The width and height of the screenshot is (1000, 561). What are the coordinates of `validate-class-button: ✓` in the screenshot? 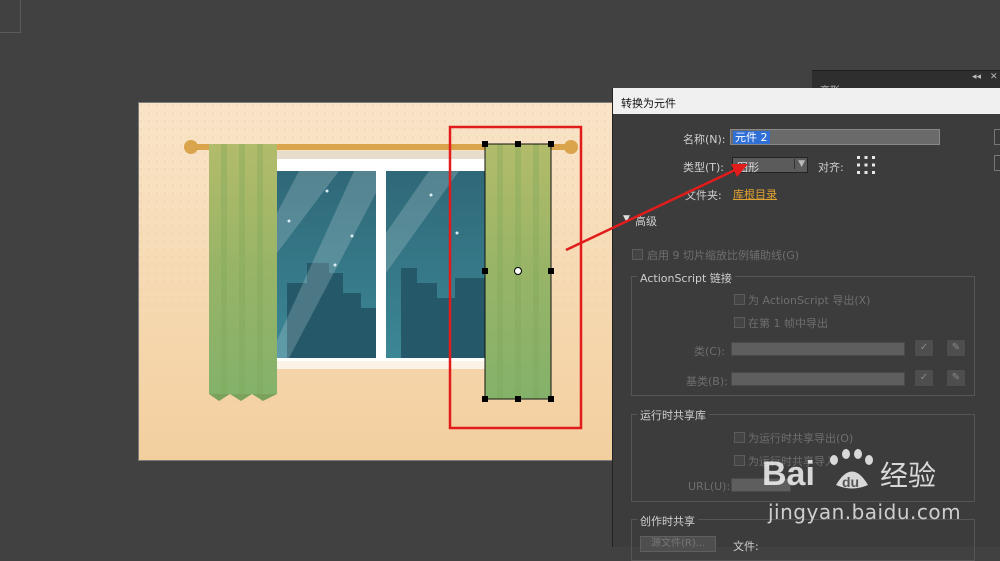 It's located at (924, 348).